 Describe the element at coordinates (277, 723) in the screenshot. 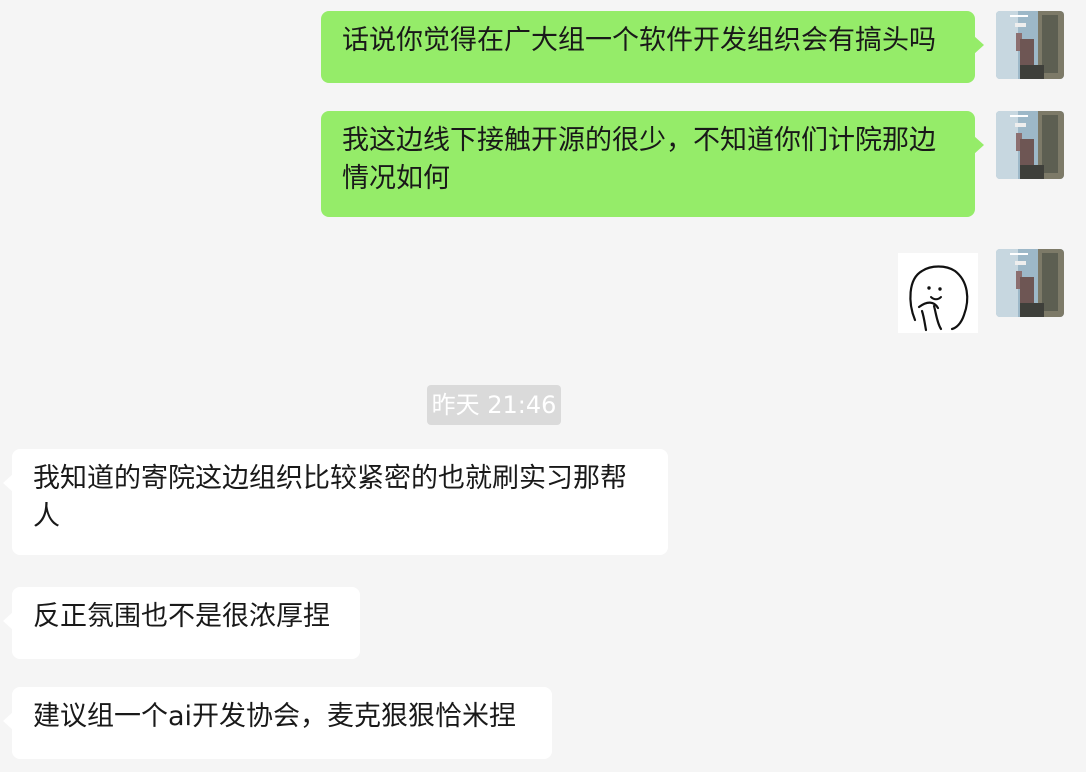

I see `received-message-bubble: 建议组一个ai开发协会，麦克狠狠恰米捏` at that location.